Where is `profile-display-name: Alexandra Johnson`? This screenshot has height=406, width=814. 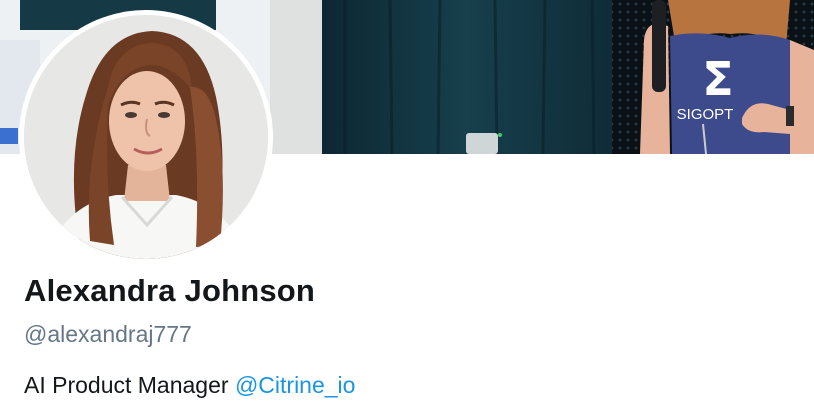 profile-display-name: Alexandra Johnson is located at coordinates (170, 290).